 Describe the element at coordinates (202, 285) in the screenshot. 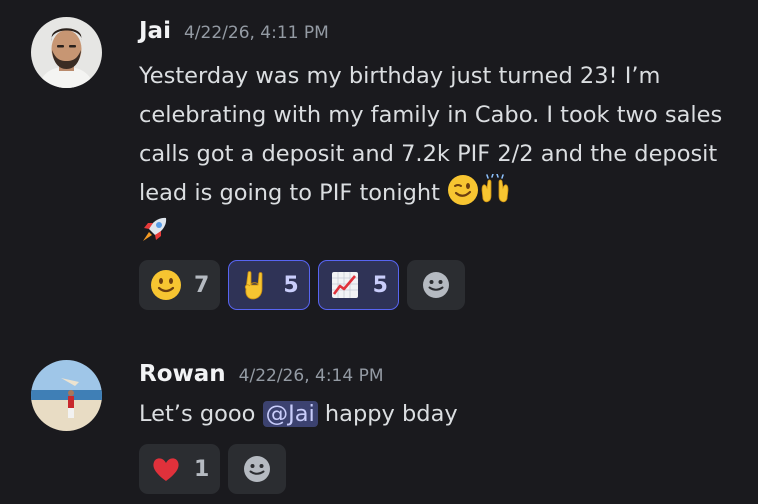

I see `reaction-count: 7` at that location.